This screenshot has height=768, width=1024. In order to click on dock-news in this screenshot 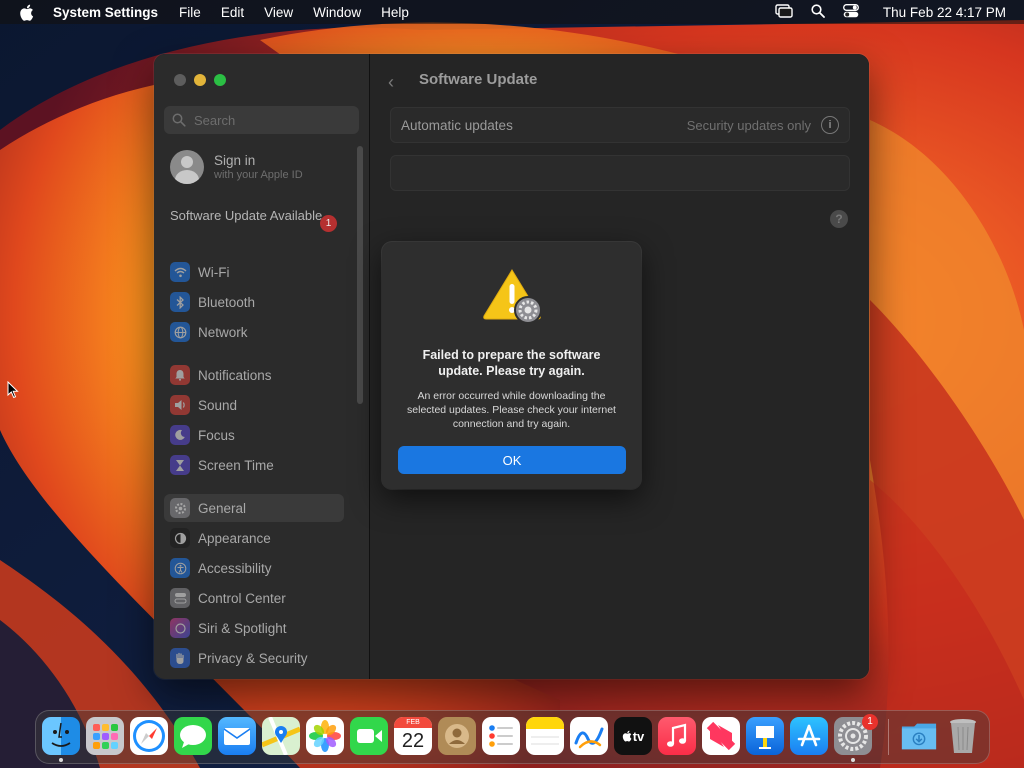, I will do `click(721, 736)`.